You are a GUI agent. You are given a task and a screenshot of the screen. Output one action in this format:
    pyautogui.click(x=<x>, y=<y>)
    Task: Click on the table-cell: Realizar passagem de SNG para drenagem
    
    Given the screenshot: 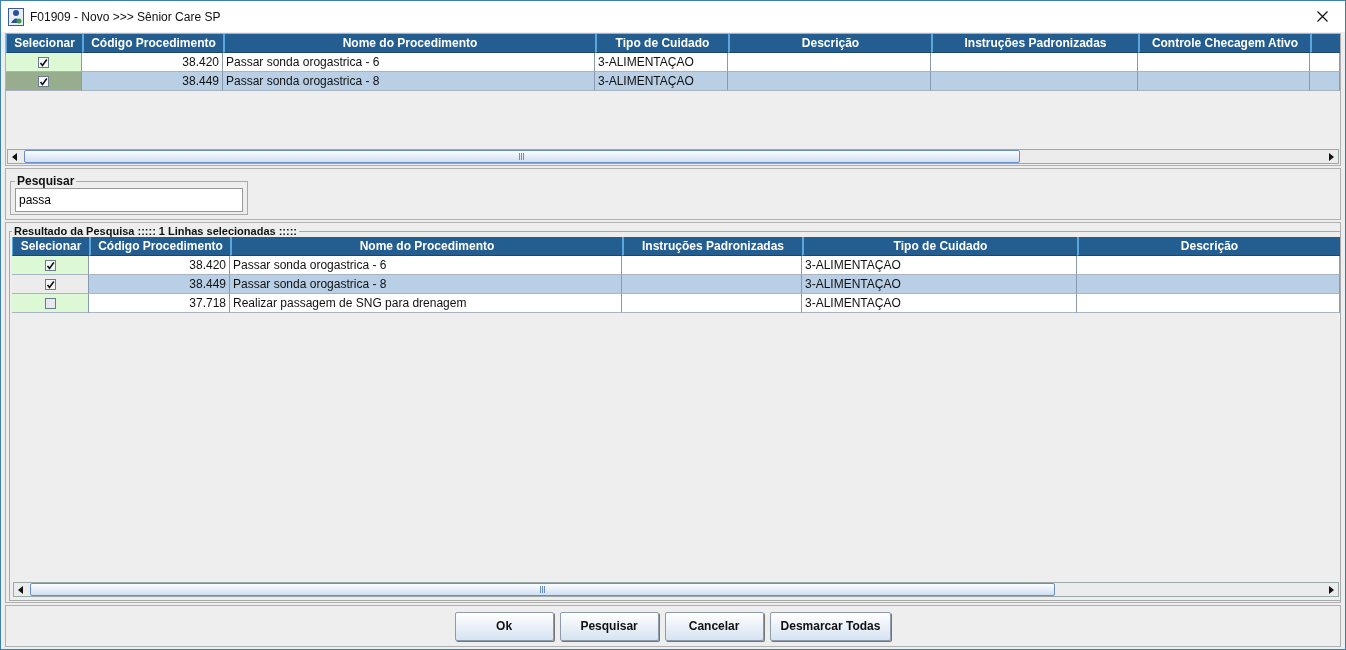 What is the action you would take?
    pyautogui.click(x=426, y=303)
    